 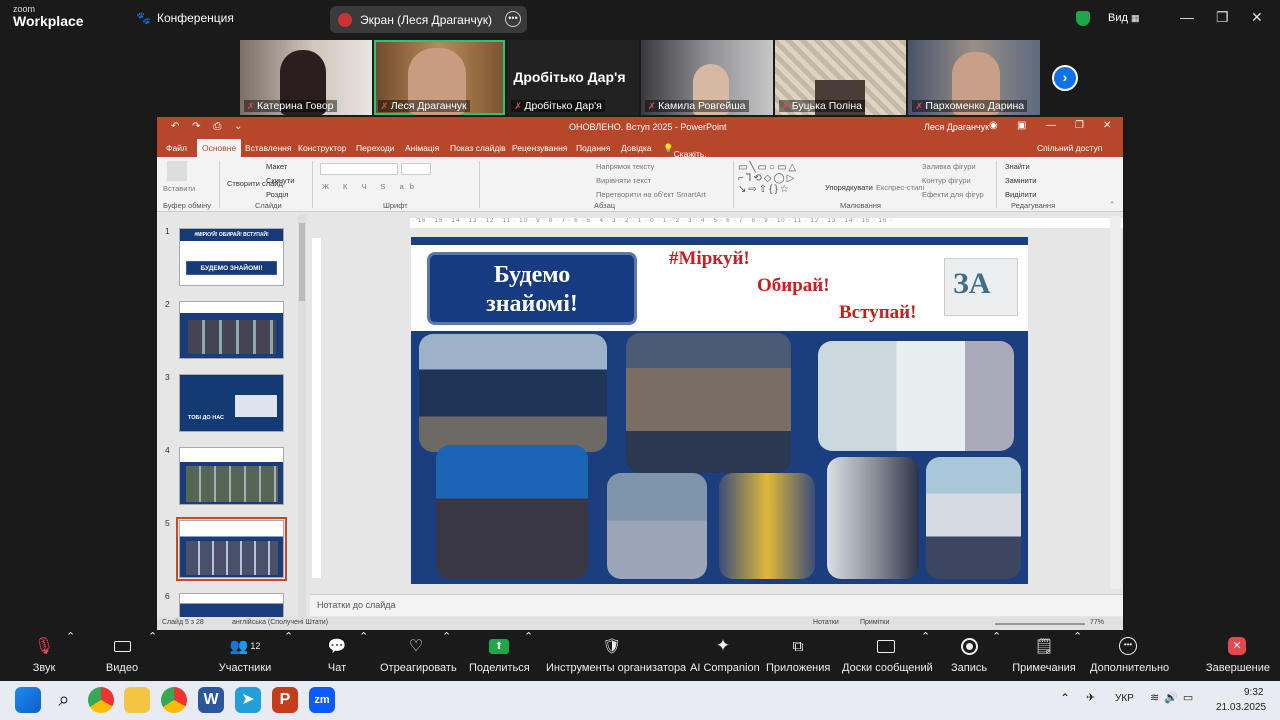 What do you see at coordinates (211, 700) in the screenshot?
I see `word-icon: W` at bounding box center [211, 700].